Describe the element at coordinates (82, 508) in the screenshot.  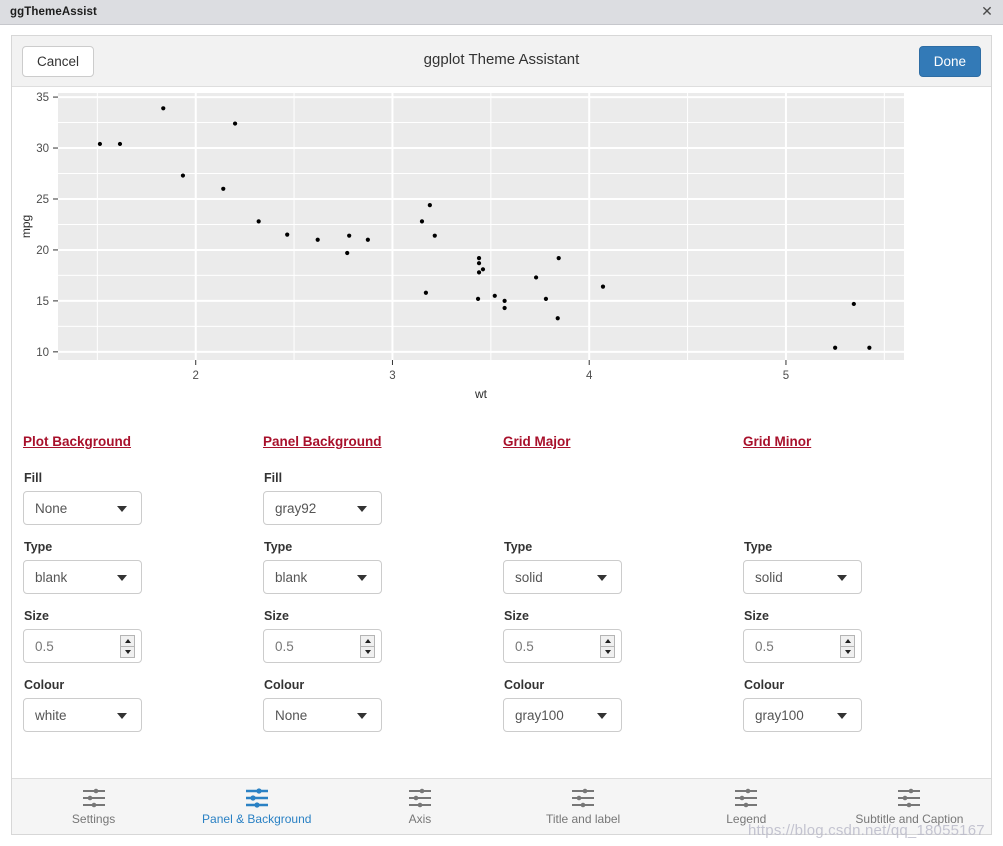
I see `select-fill: None` at that location.